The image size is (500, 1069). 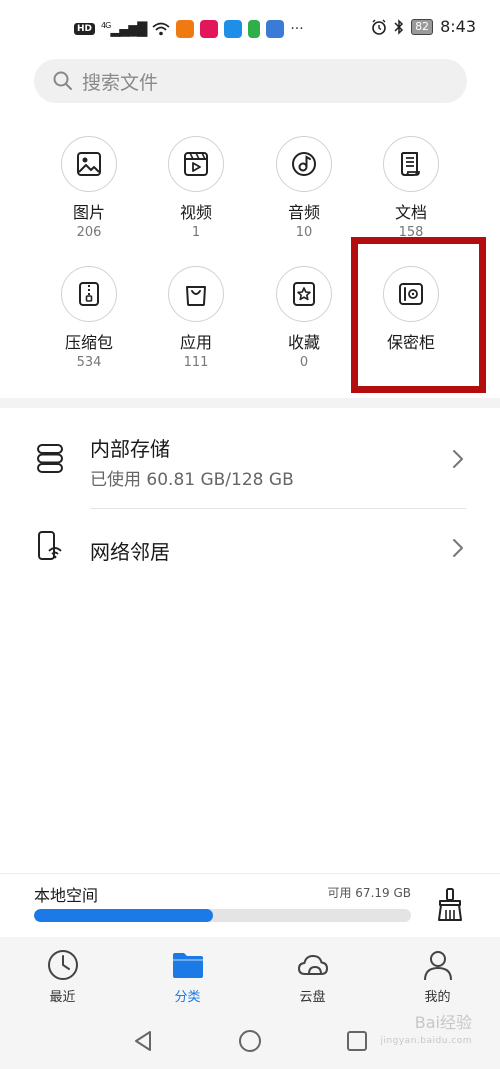 I want to click on battery-level: 82, so click(x=422, y=26).